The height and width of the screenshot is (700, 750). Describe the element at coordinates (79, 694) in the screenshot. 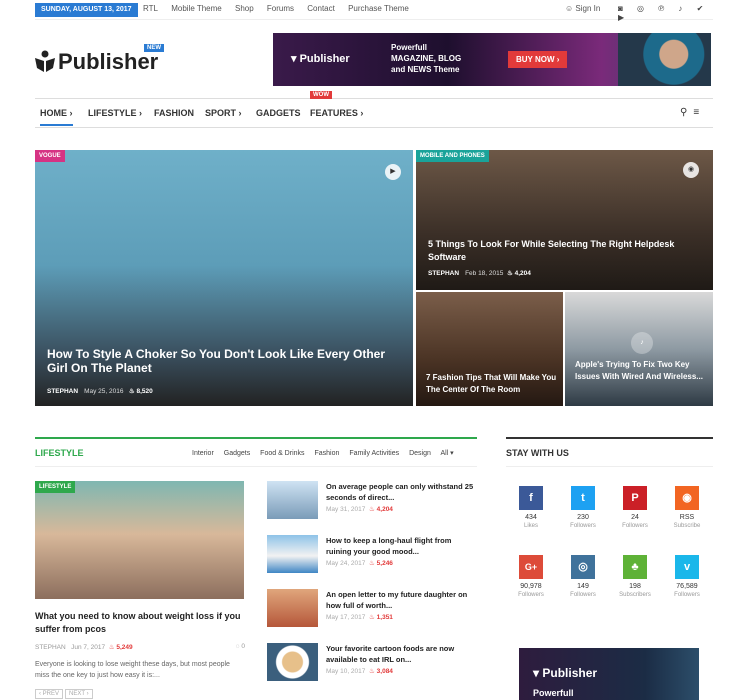

I see `next-button: NEXT ›` at that location.